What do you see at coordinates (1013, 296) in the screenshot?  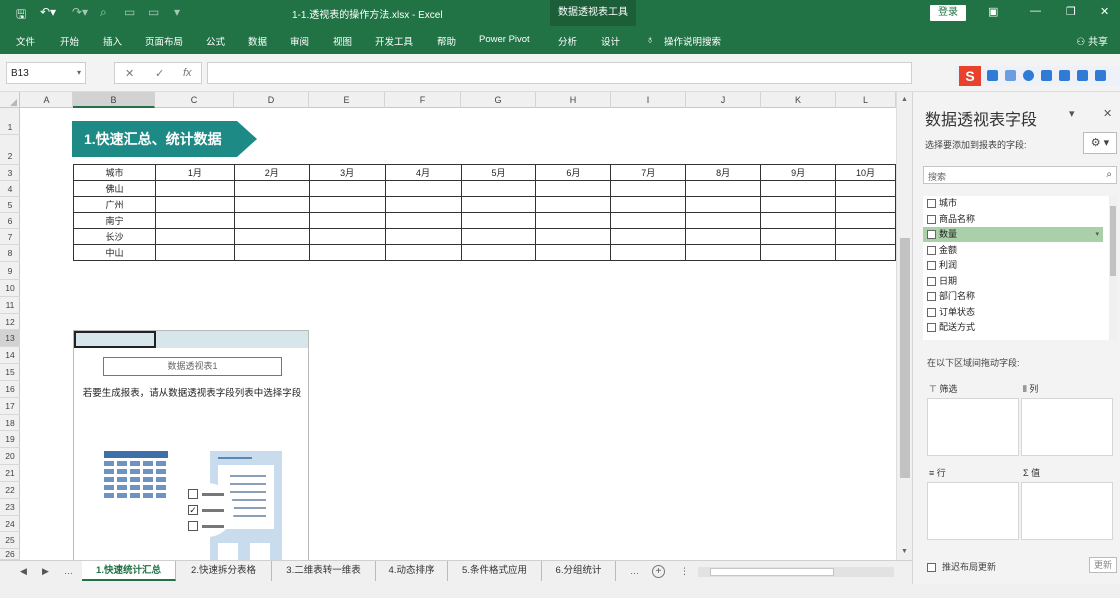 I see `field-item: 部门名称` at bounding box center [1013, 296].